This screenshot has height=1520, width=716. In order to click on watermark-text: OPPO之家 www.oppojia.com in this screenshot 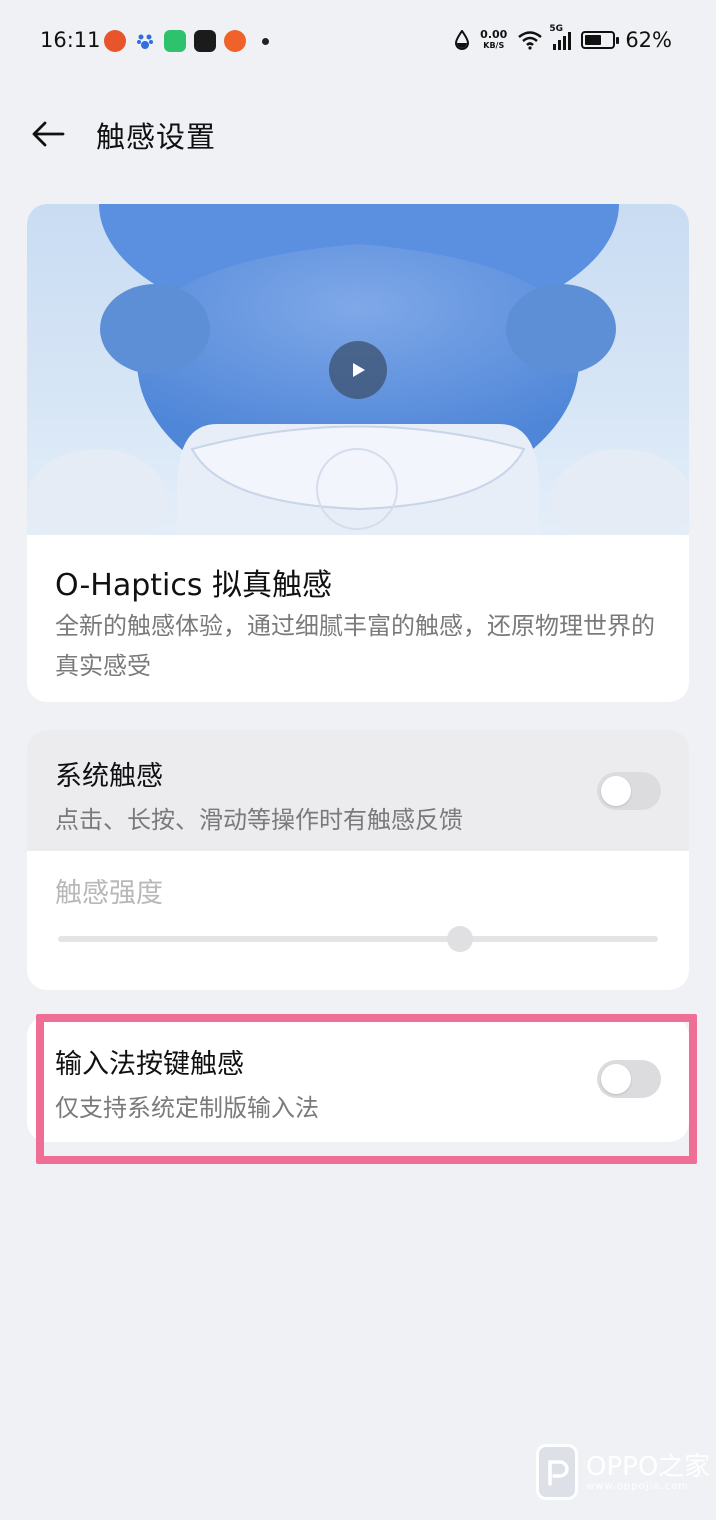, I will do `click(648, 1472)`.